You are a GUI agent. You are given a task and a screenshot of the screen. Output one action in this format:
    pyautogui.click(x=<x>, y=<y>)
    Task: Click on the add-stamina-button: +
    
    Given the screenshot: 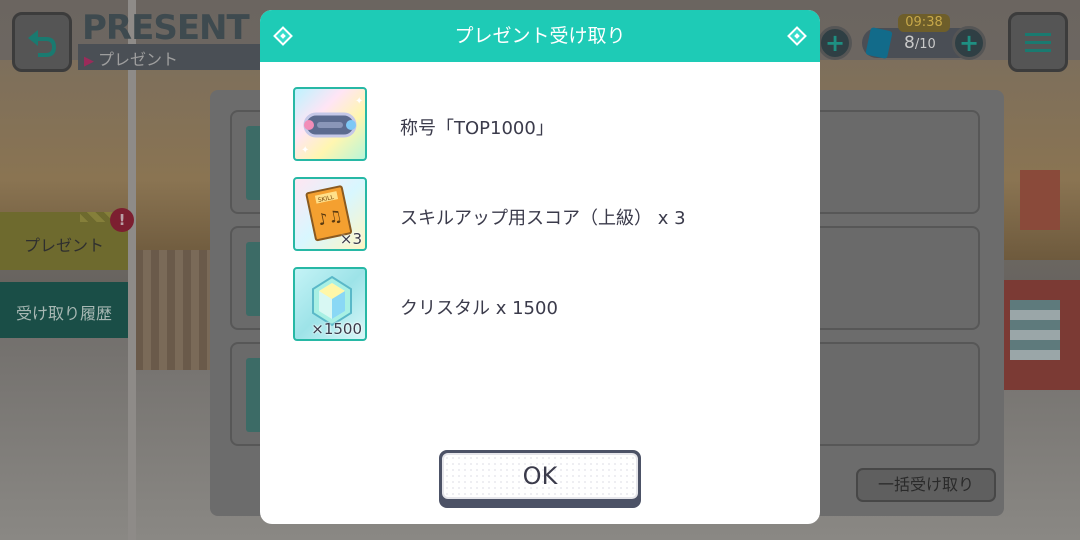 What is the action you would take?
    pyautogui.click(x=969, y=43)
    